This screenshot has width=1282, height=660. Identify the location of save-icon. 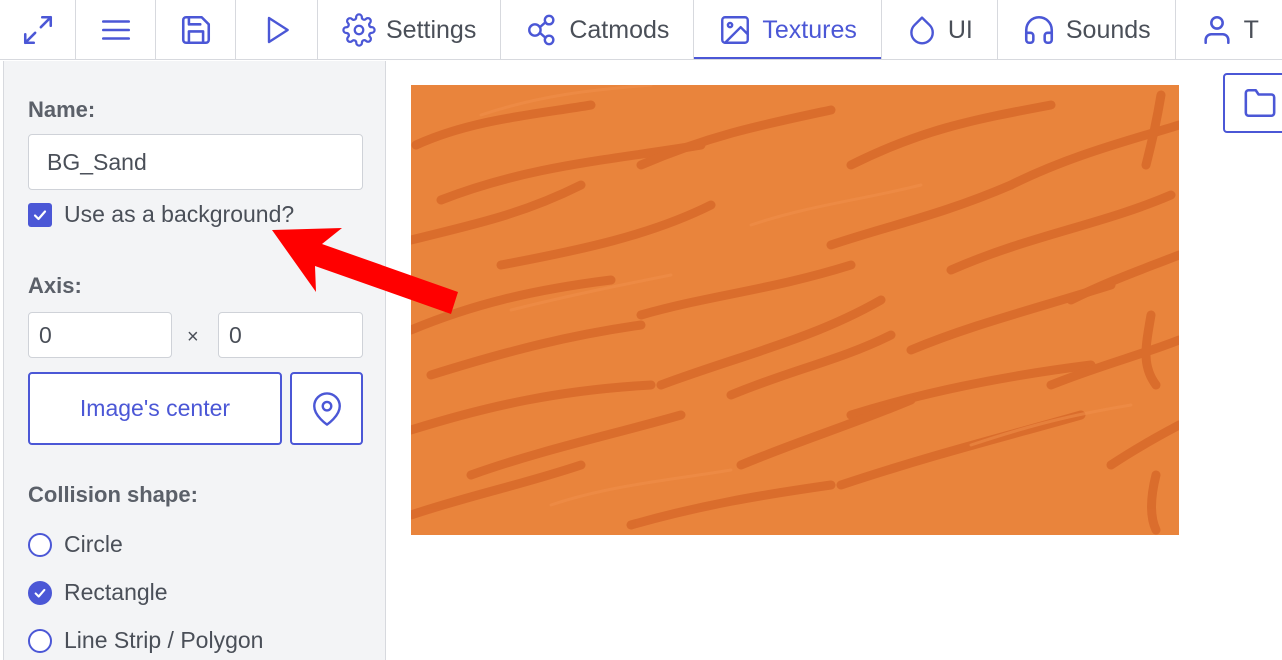
(195, 30).